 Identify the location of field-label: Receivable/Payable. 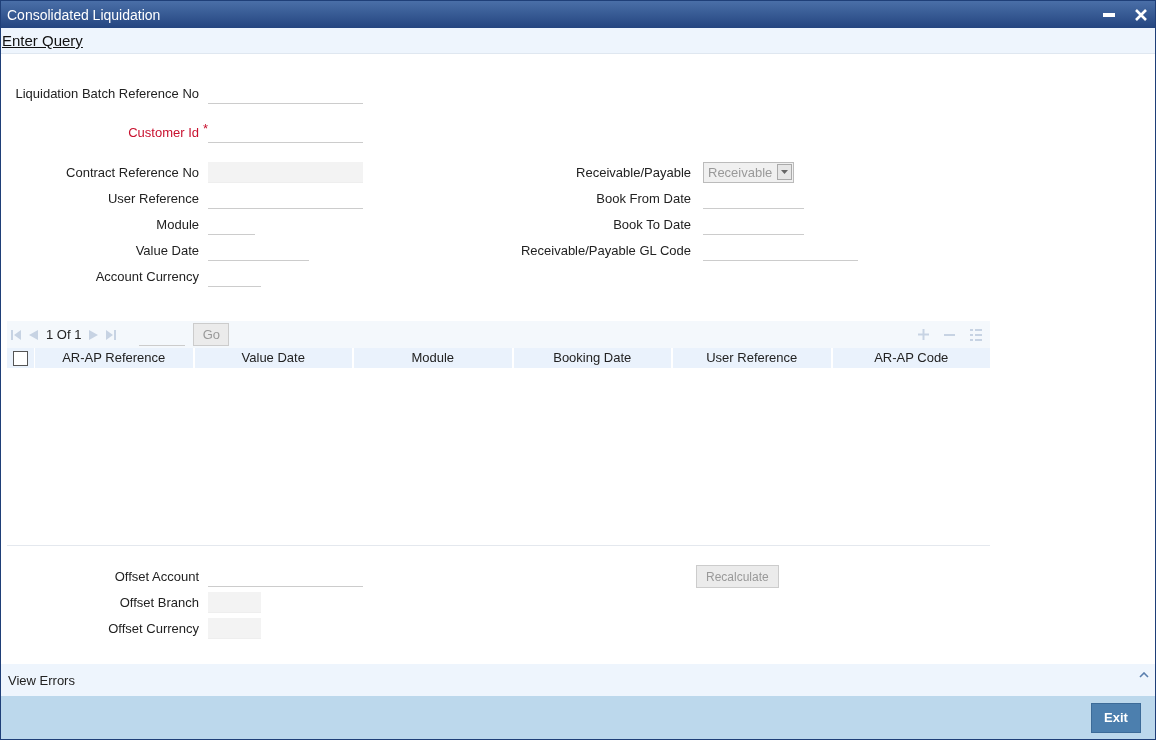
(633, 172).